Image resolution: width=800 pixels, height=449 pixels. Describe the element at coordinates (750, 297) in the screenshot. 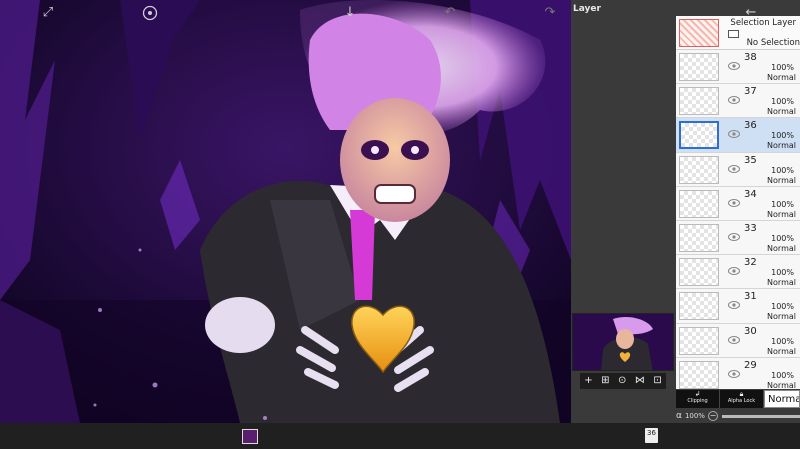

I see `layer-number: 31` at that location.